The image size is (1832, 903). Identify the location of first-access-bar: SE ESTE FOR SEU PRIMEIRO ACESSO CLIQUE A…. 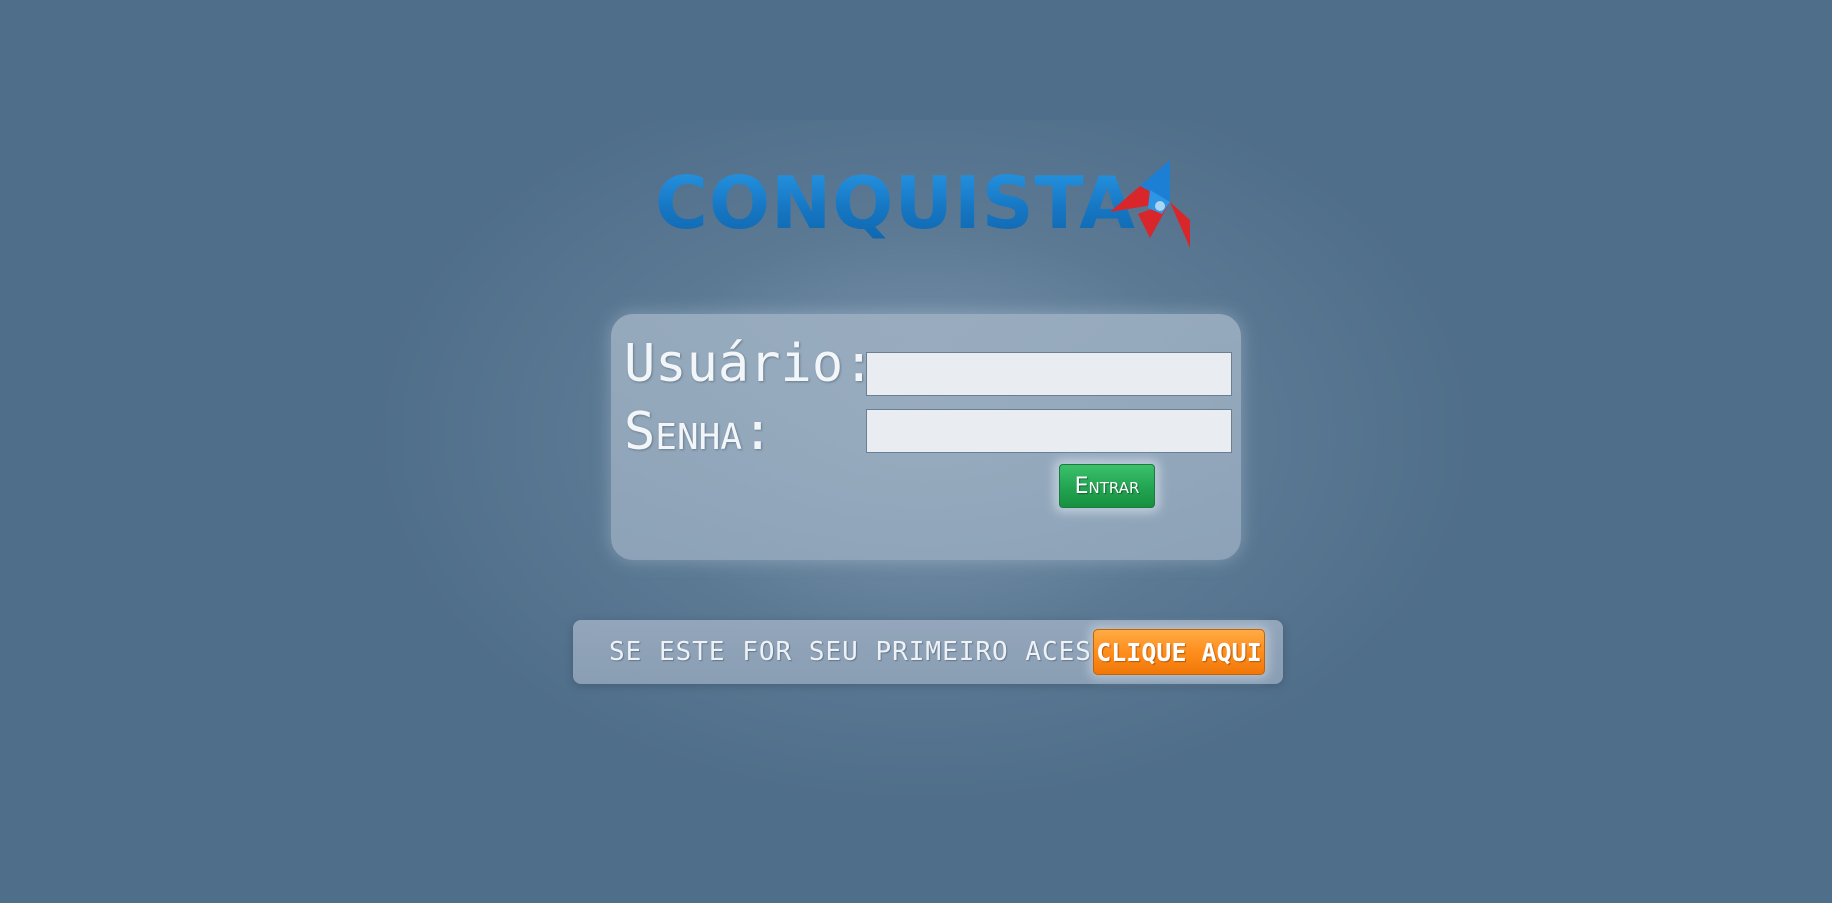
(928, 652).